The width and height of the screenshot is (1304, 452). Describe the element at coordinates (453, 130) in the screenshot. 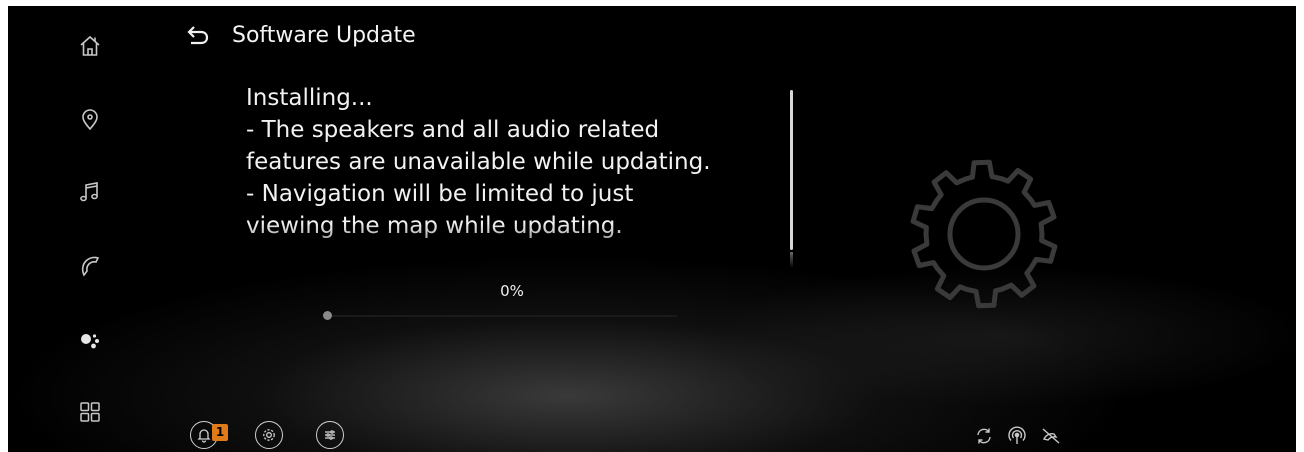

I see `message-line: - The speakers and all audio related` at that location.